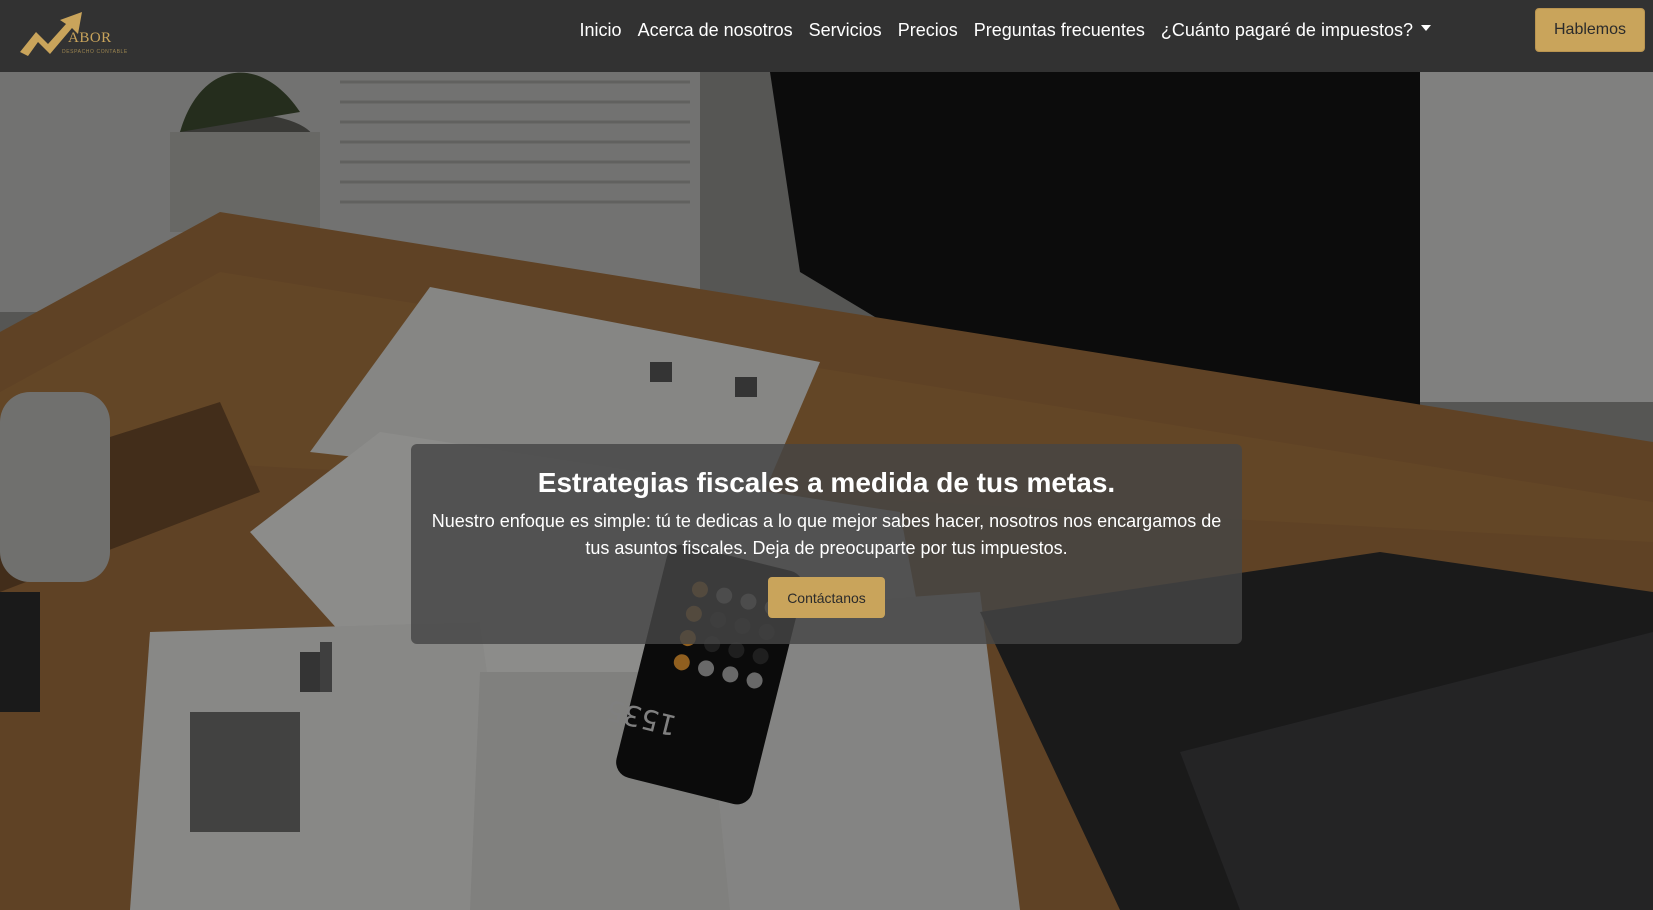  Describe the element at coordinates (1059, 30) in the screenshot. I see `nav-item-preguntas: Preguntas frecuentes` at that location.